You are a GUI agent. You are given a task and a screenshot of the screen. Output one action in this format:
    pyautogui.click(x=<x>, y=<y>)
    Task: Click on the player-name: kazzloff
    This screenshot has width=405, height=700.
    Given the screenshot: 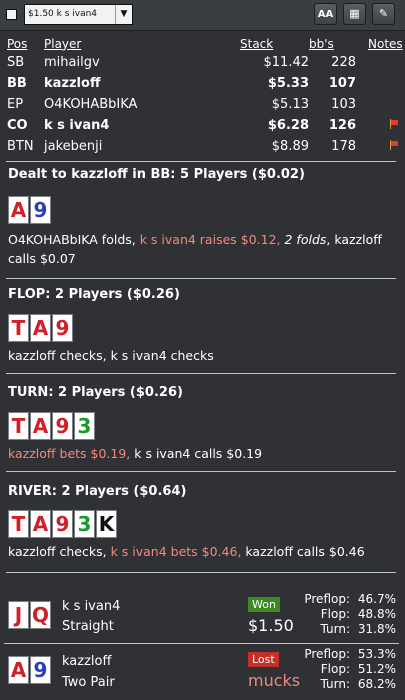 What is the action you would take?
    pyautogui.click(x=142, y=83)
    